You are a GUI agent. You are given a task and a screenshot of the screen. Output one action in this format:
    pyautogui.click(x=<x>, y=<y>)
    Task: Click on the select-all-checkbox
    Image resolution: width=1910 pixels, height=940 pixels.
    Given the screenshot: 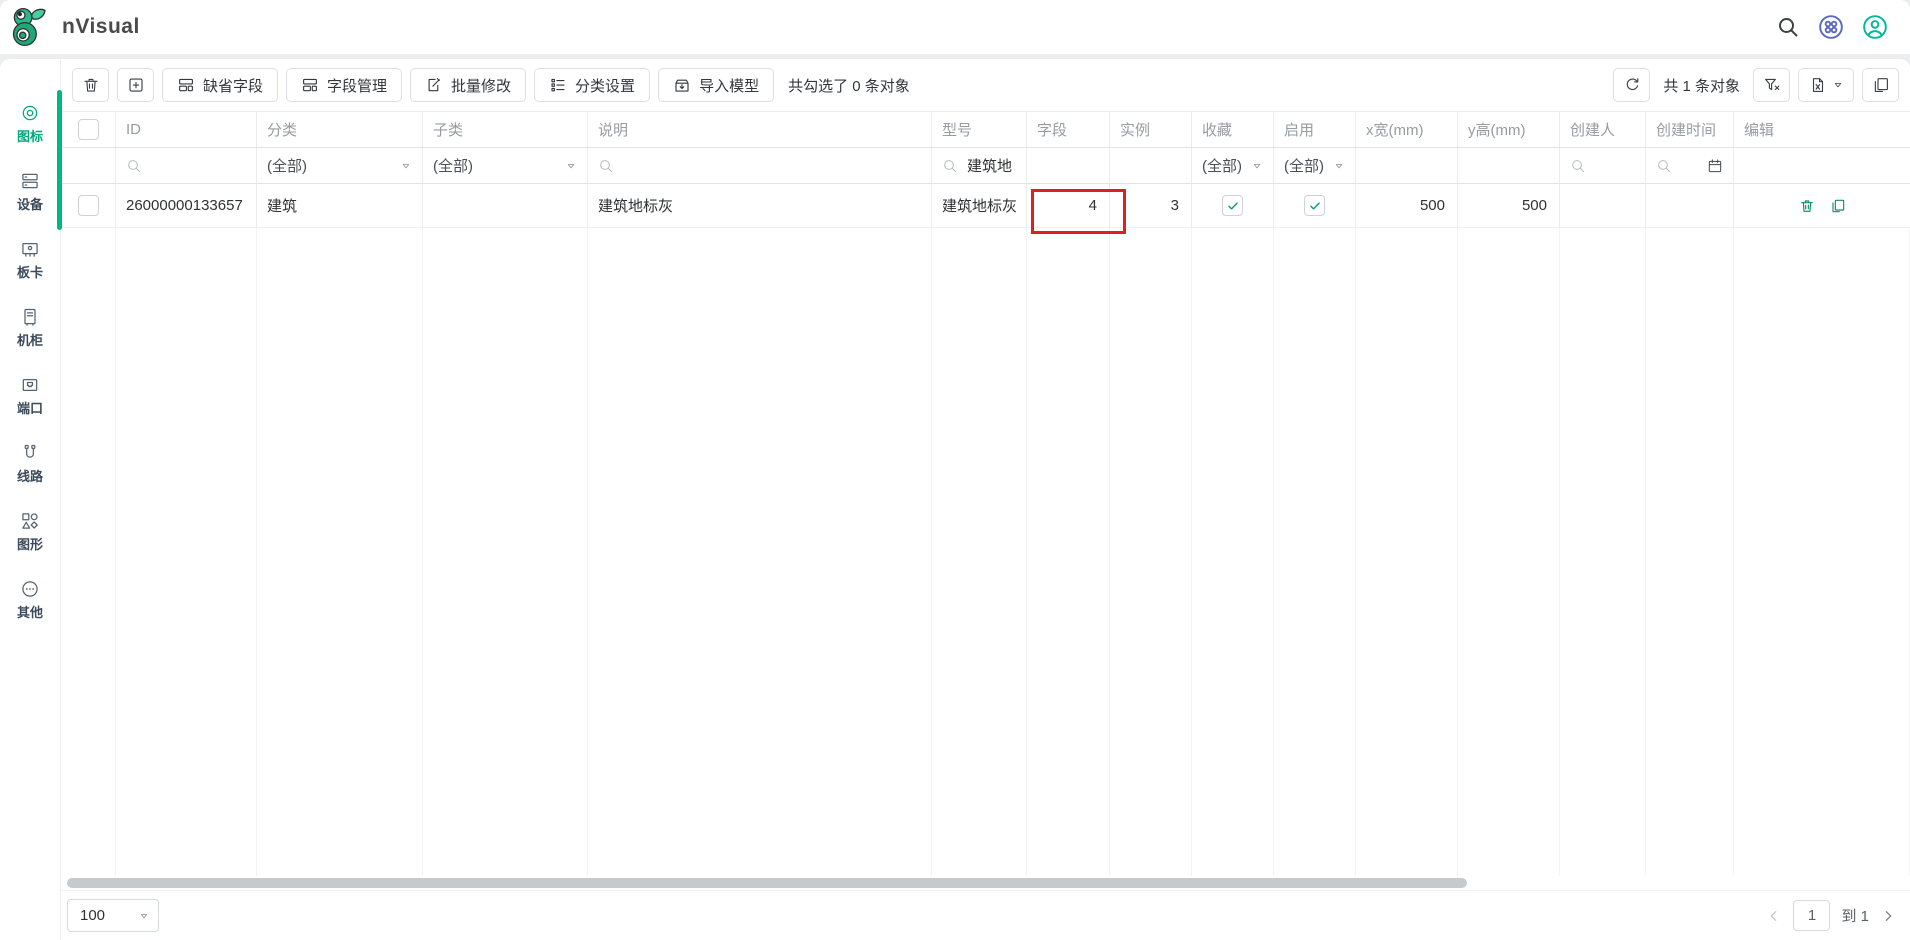 What is the action you would take?
    pyautogui.click(x=88, y=129)
    